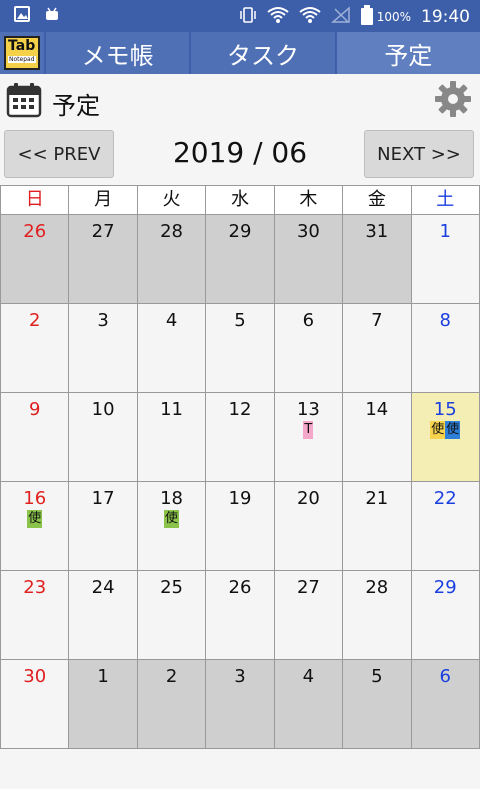  Describe the element at coordinates (103, 615) in the screenshot. I see `day-cell: 24` at that location.